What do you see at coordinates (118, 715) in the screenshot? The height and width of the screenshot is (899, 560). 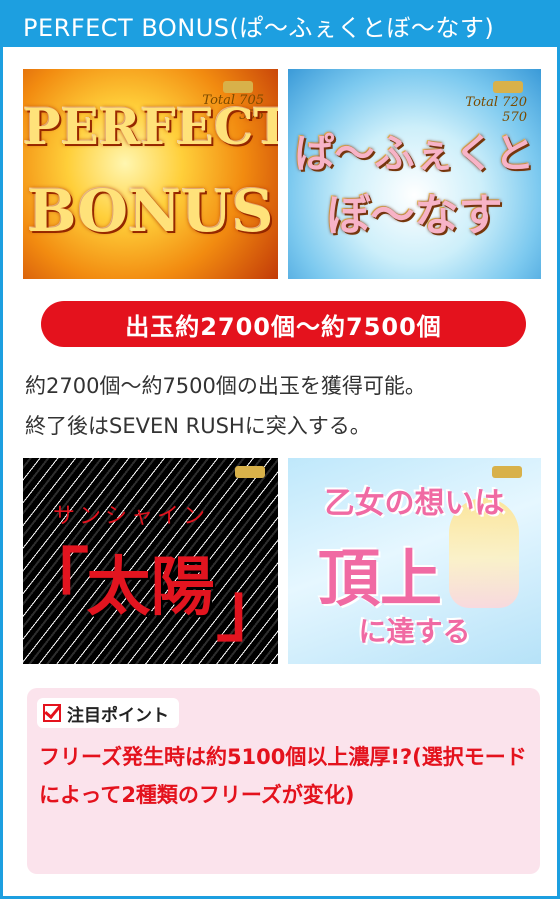 I see `note-tag-label: 注目ポイント` at bounding box center [118, 715].